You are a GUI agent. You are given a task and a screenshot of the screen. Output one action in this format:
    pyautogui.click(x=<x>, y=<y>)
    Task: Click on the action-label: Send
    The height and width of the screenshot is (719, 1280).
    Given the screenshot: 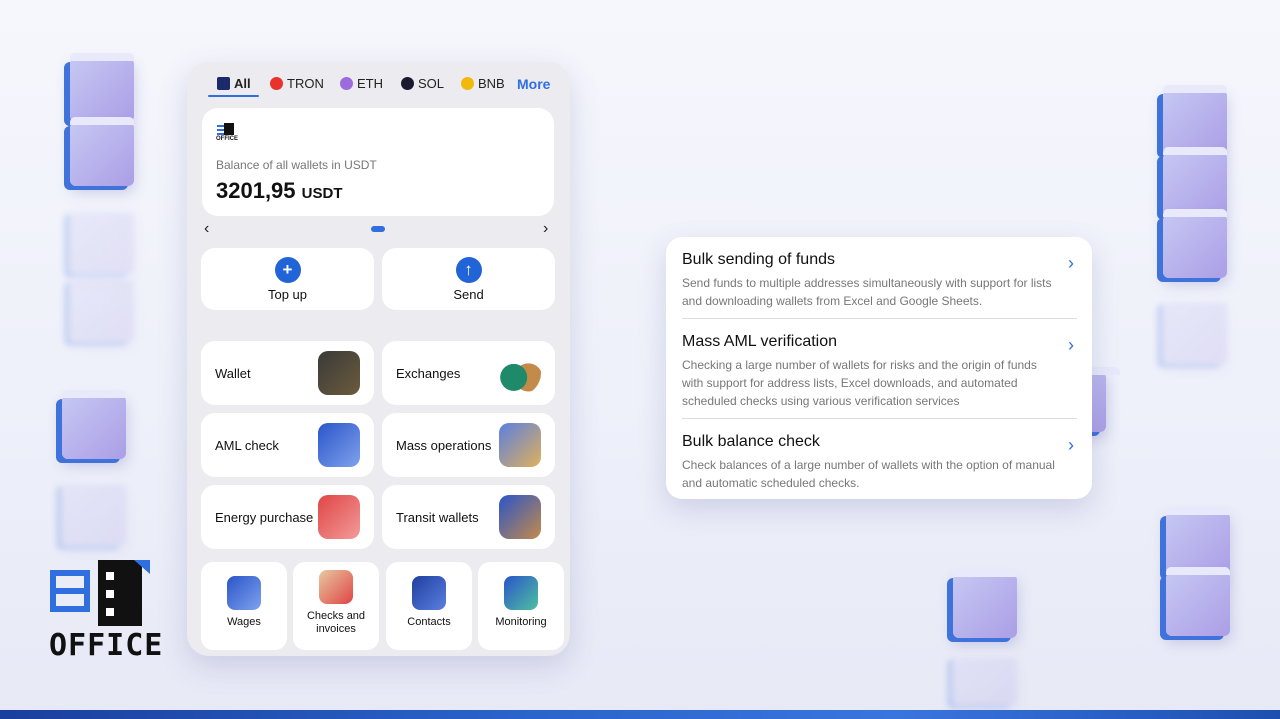 What is the action you would take?
    pyautogui.click(x=468, y=294)
    